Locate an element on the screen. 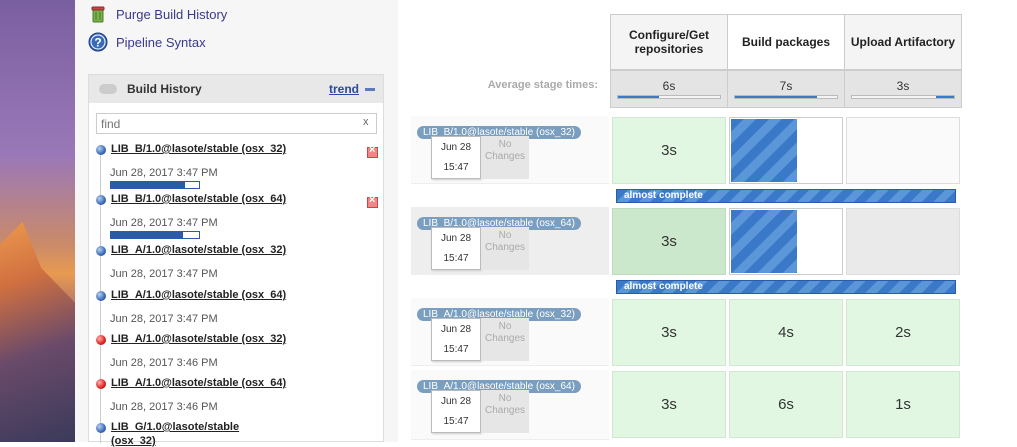 This screenshot has height=447, width=1017. stage-cell-success: 2s is located at coordinates (903, 332).